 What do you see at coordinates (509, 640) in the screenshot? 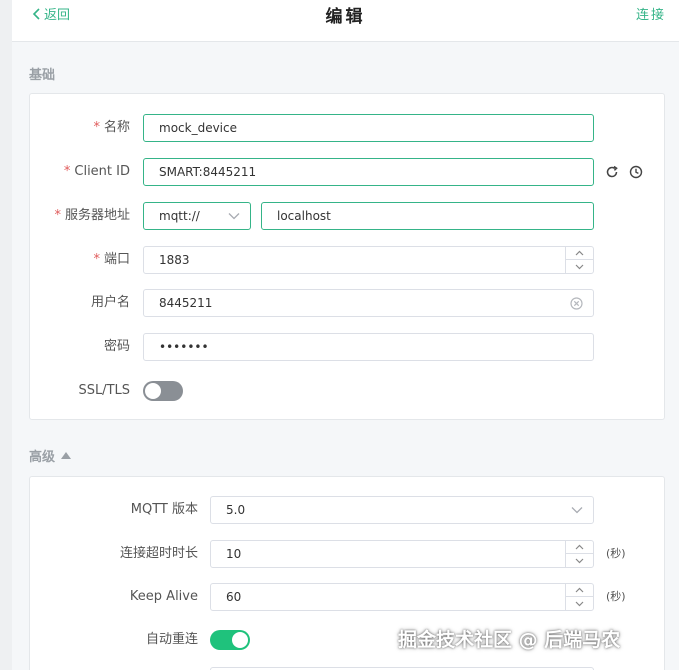
I see `watermark: 掘金技术社区 @ 后端马农` at bounding box center [509, 640].